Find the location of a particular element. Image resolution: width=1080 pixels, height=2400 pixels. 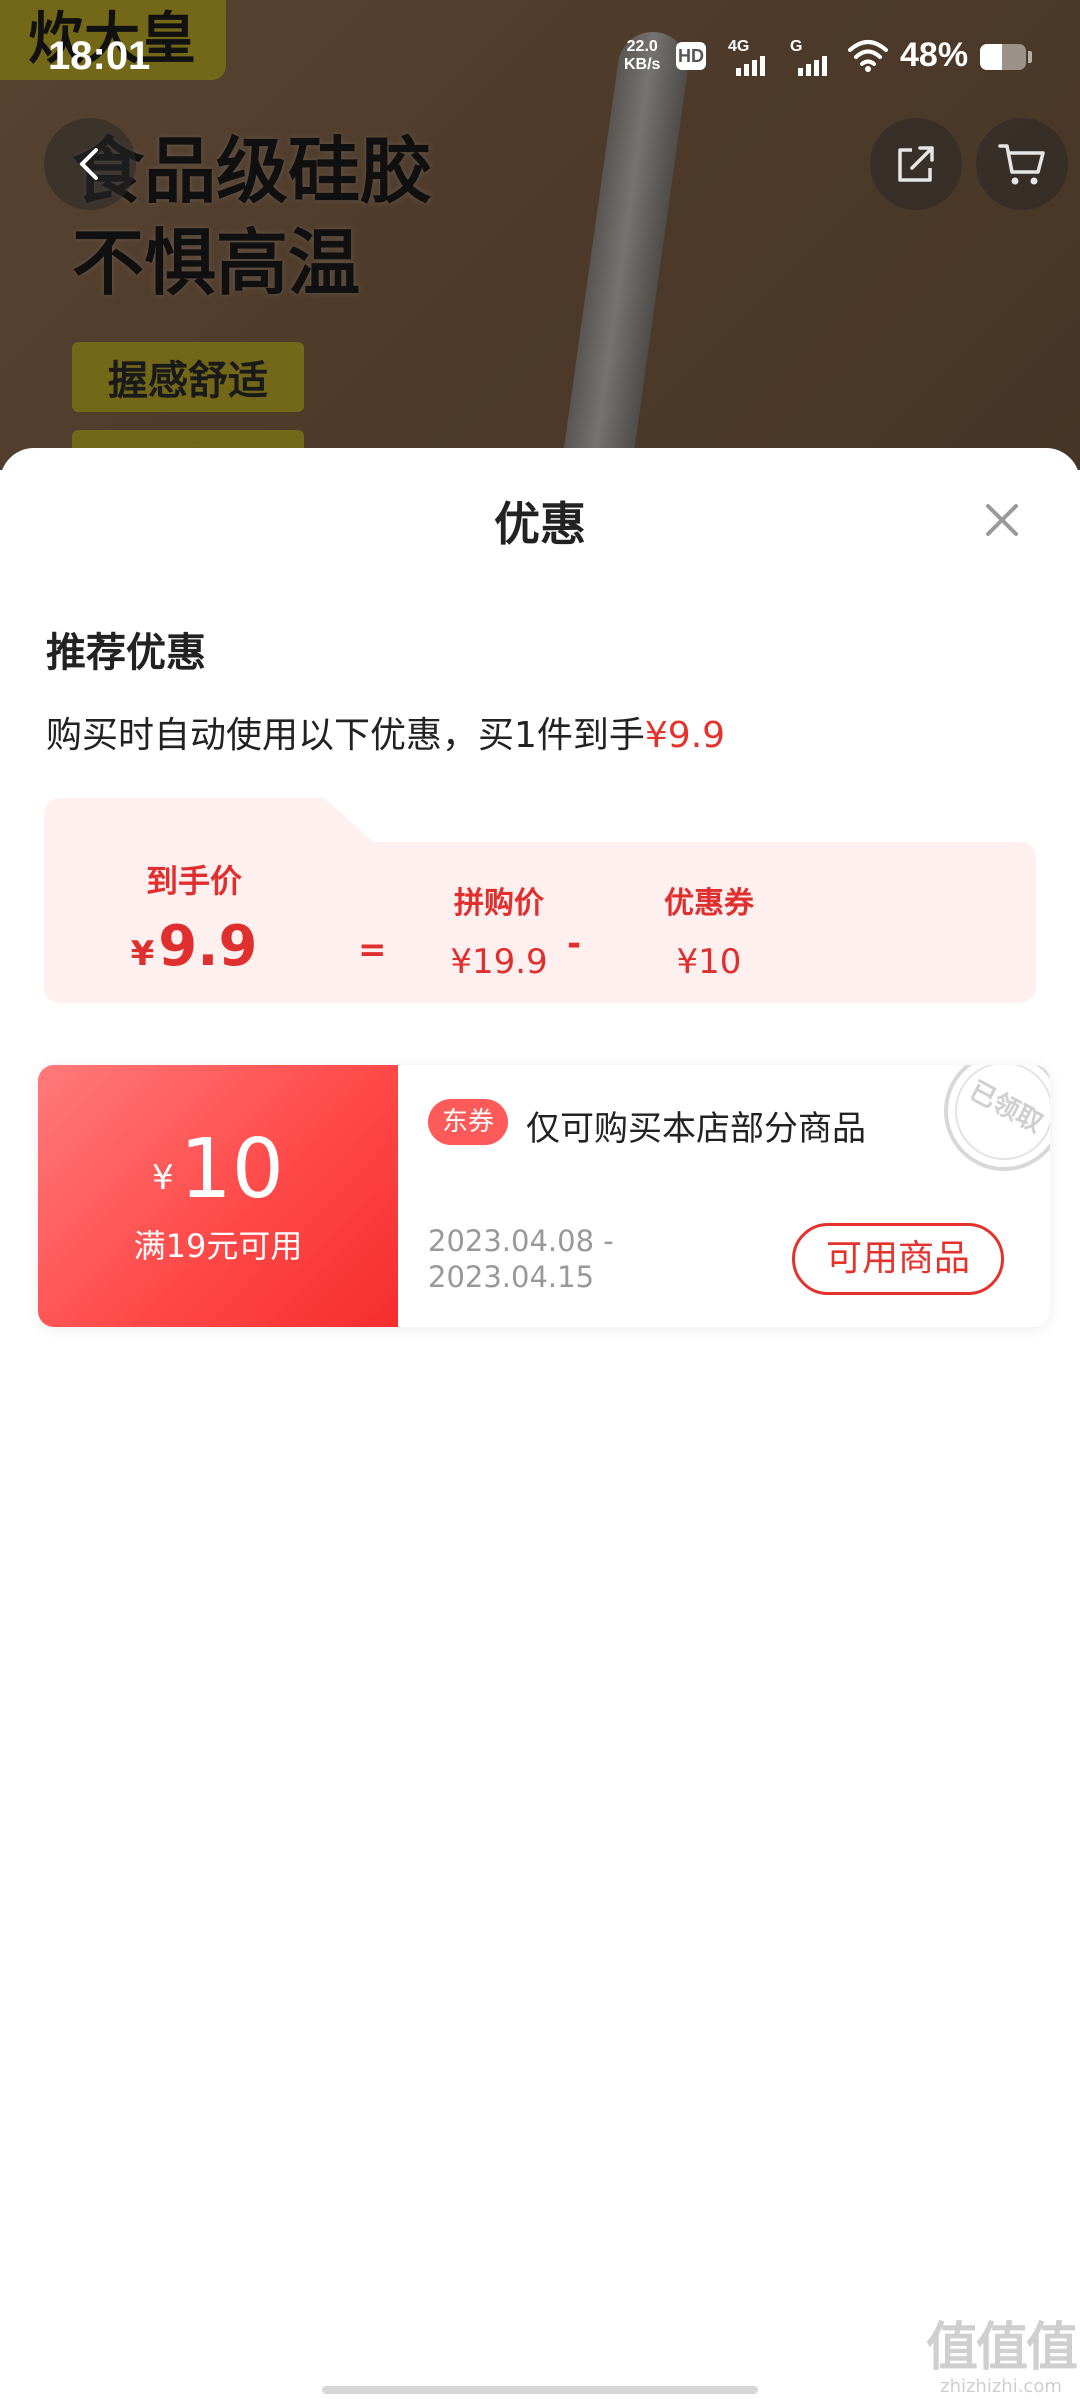

discount-summary: 购买时自动使用以下优惠，买1件到手¥9.9 is located at coordinates (385, 732).